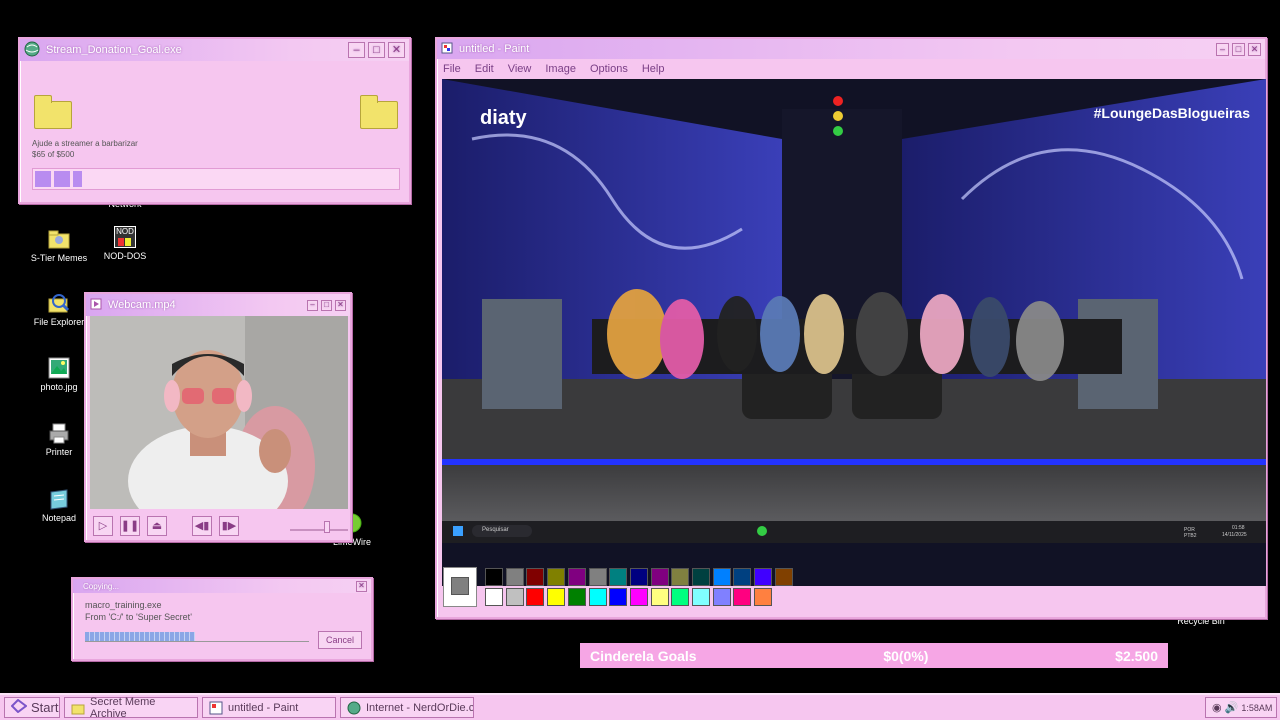  I want to click on image-file-icon, so click(59, 368).